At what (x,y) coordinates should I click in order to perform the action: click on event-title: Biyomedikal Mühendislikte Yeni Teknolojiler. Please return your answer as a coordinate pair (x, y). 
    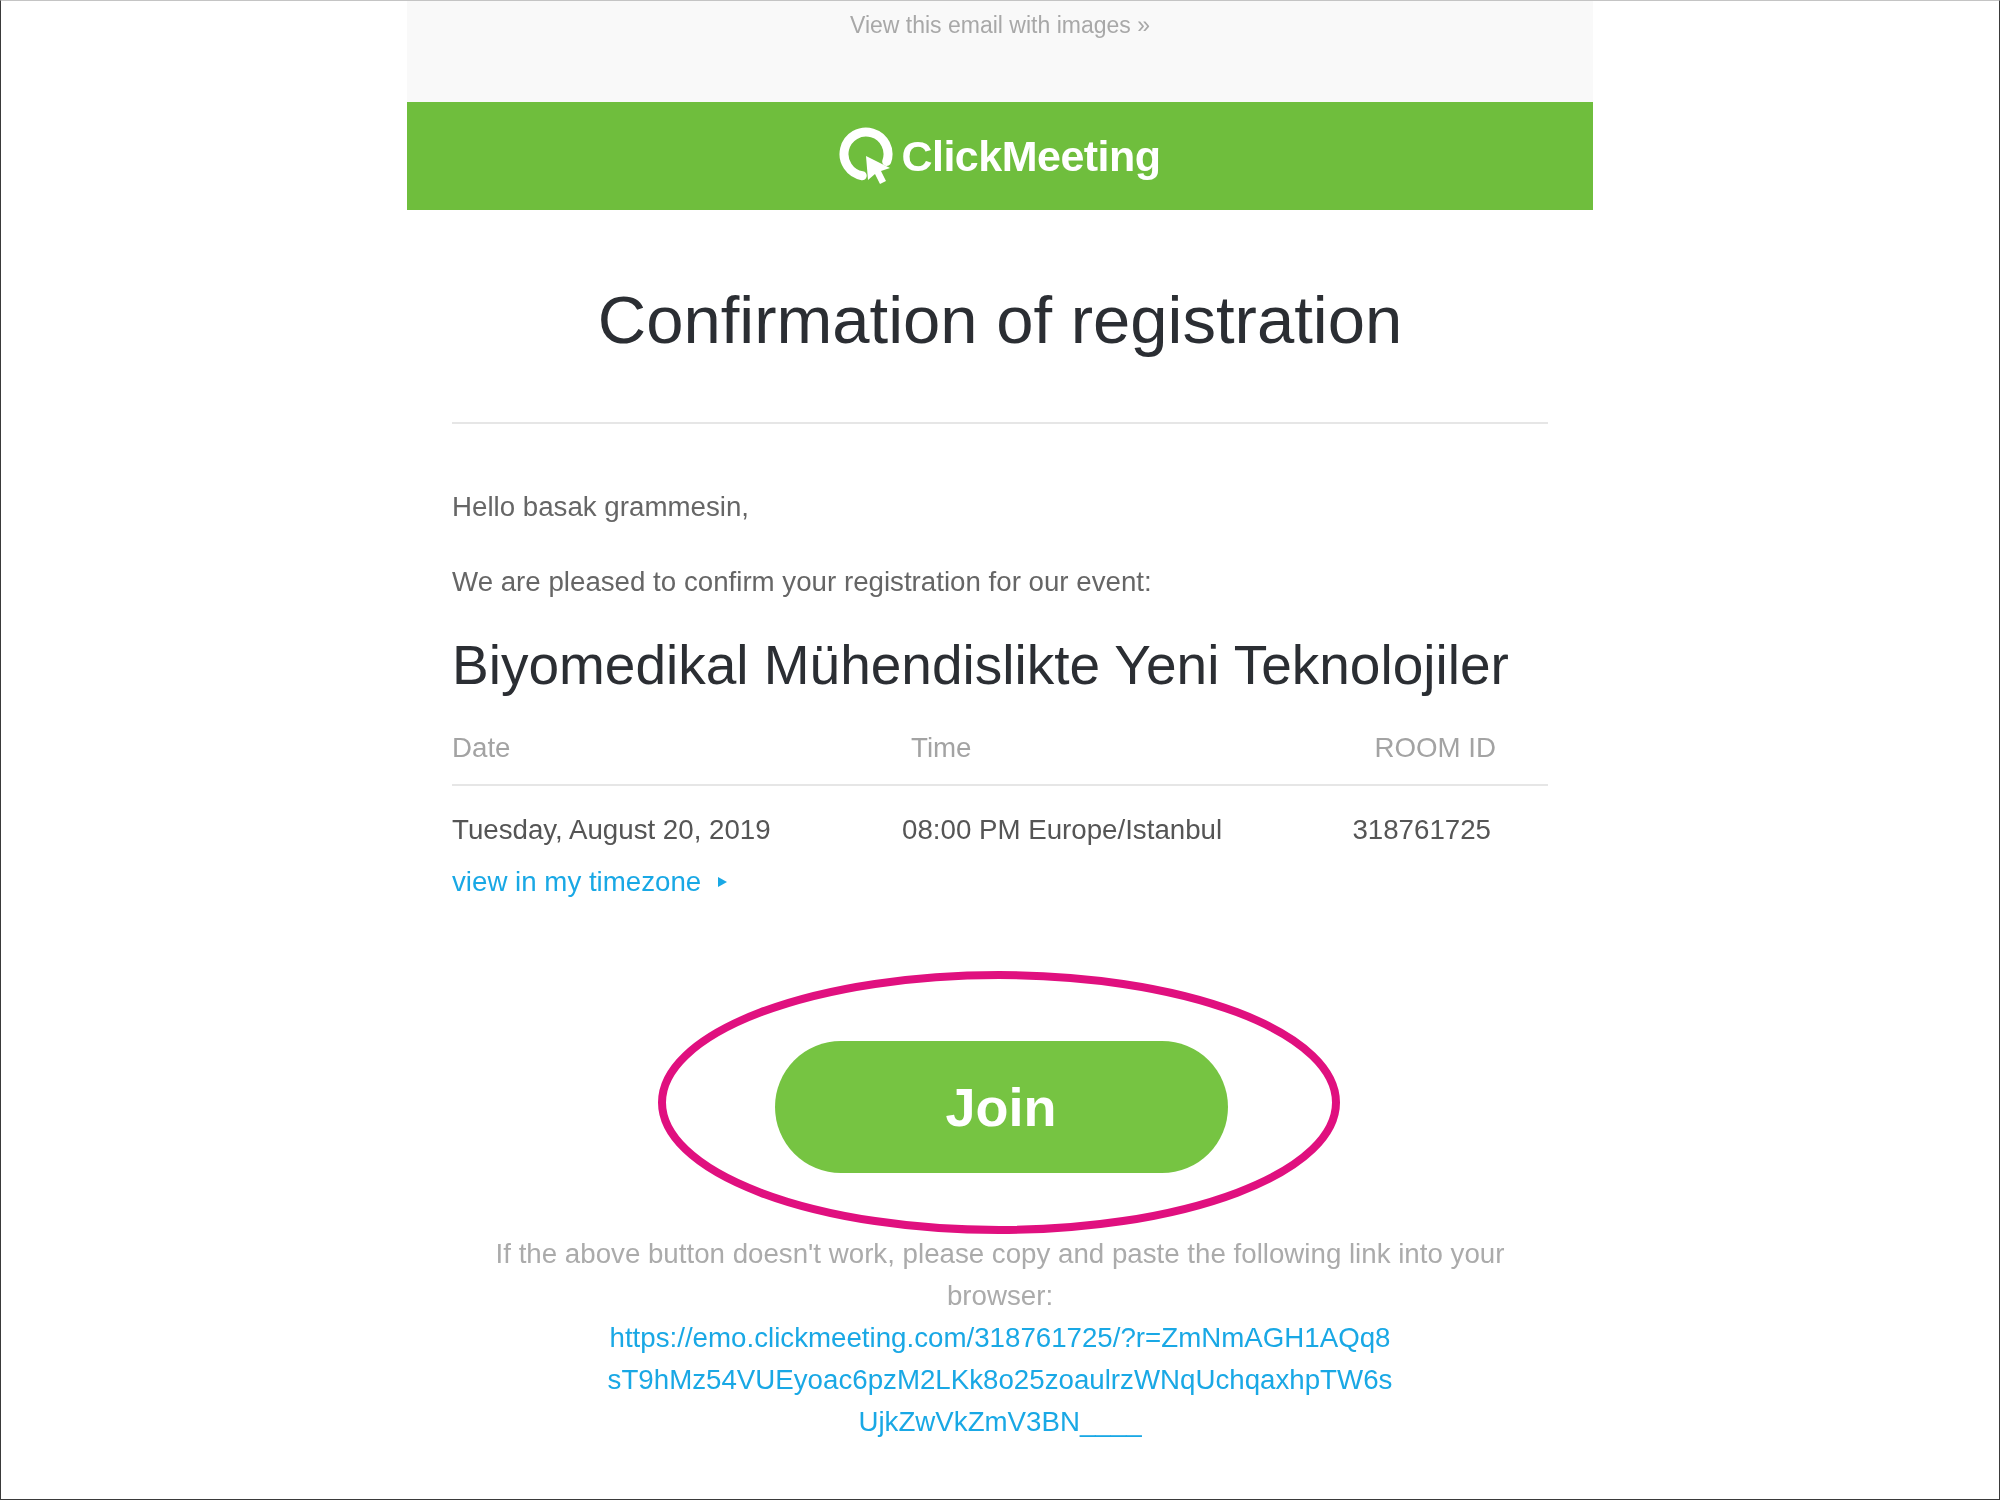
    Looking at the image, I should click on (980, 665).